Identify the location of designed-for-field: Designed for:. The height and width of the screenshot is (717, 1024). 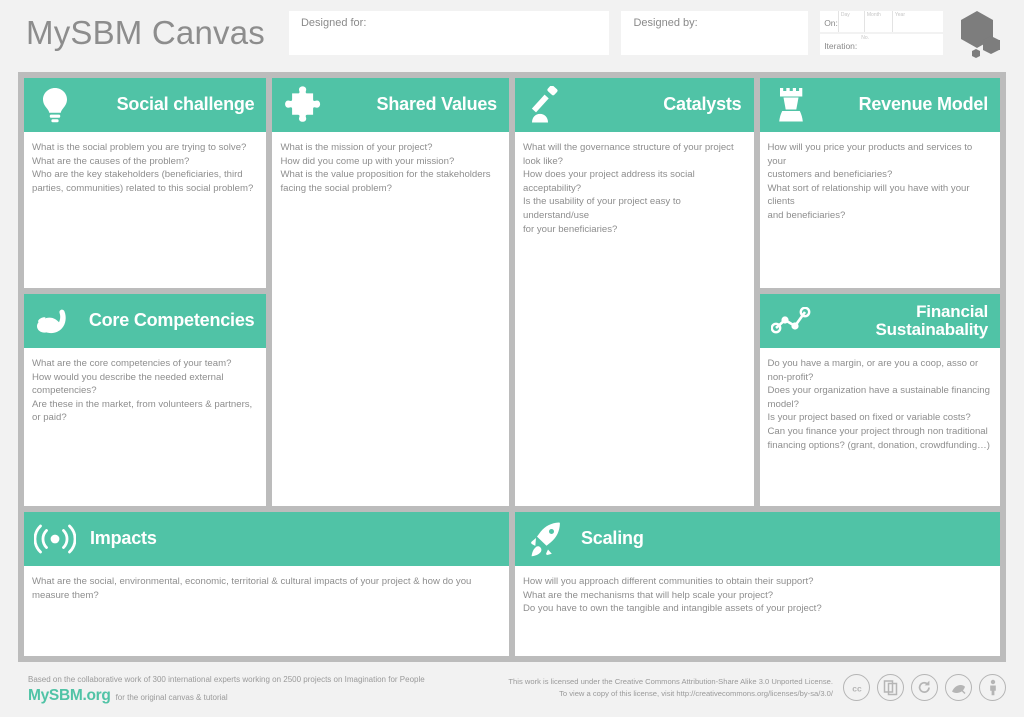
(449, 33).